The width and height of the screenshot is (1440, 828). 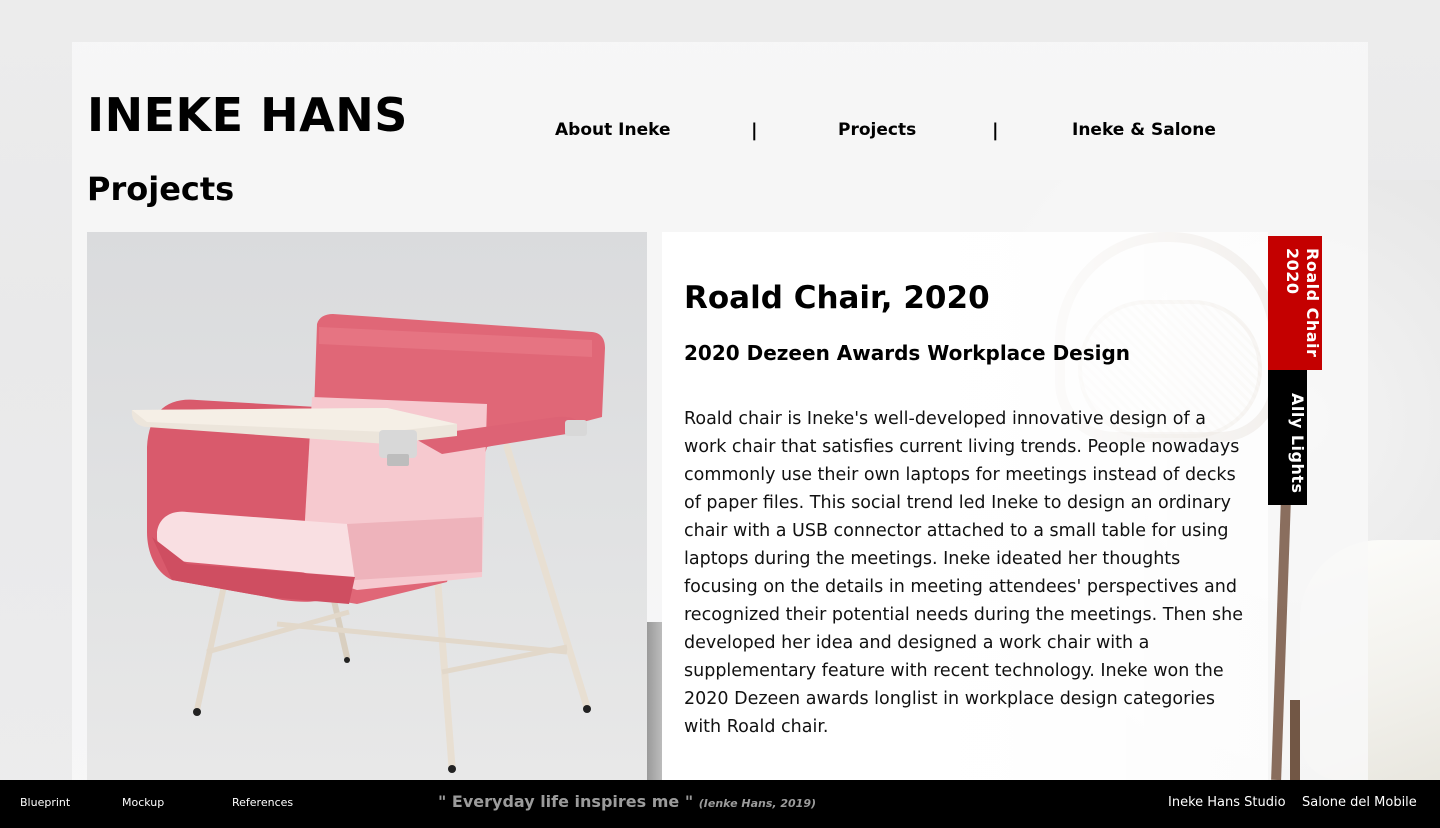 What do you see at coordinates (45, 802) in the screenshot?
I see `footer-link-blueprint: Blueprint` at bounding box center [45, 802].